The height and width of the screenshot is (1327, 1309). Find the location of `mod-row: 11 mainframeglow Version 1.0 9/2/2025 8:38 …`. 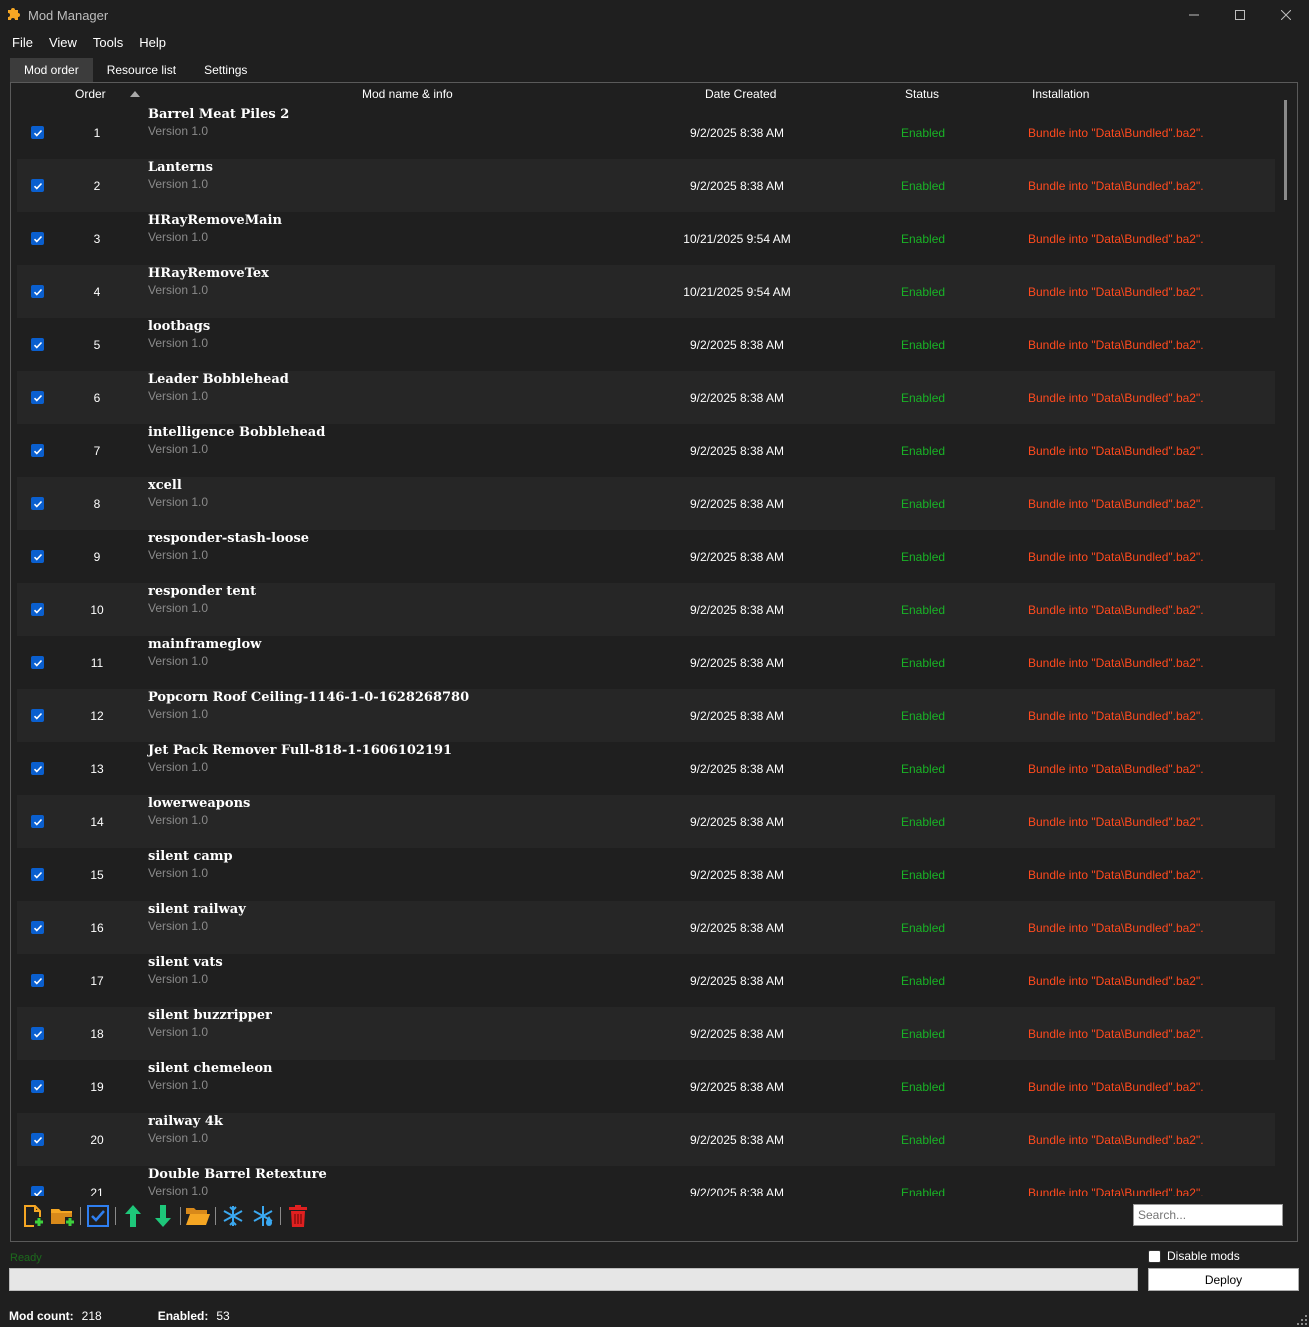

mod-row: 11 mainframeglow Version 1.0 9/2/2025 8:38 … is located at coordinates (646, 662).